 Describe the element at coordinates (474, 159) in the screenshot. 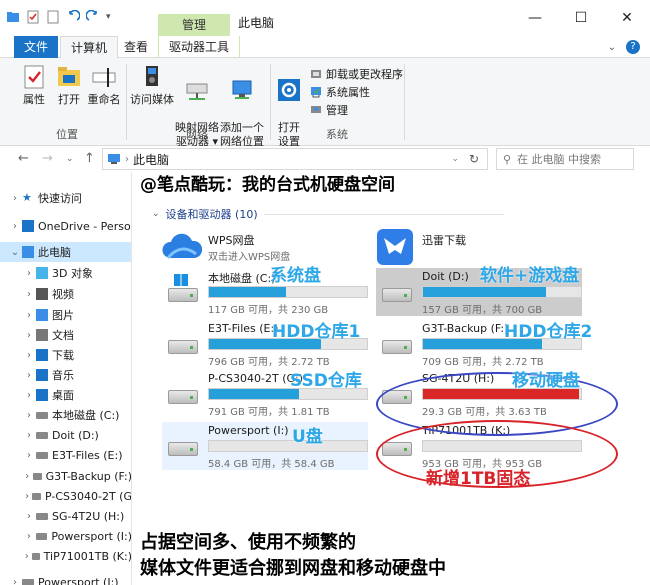

I see `refresh-icon: ↻` at that location.